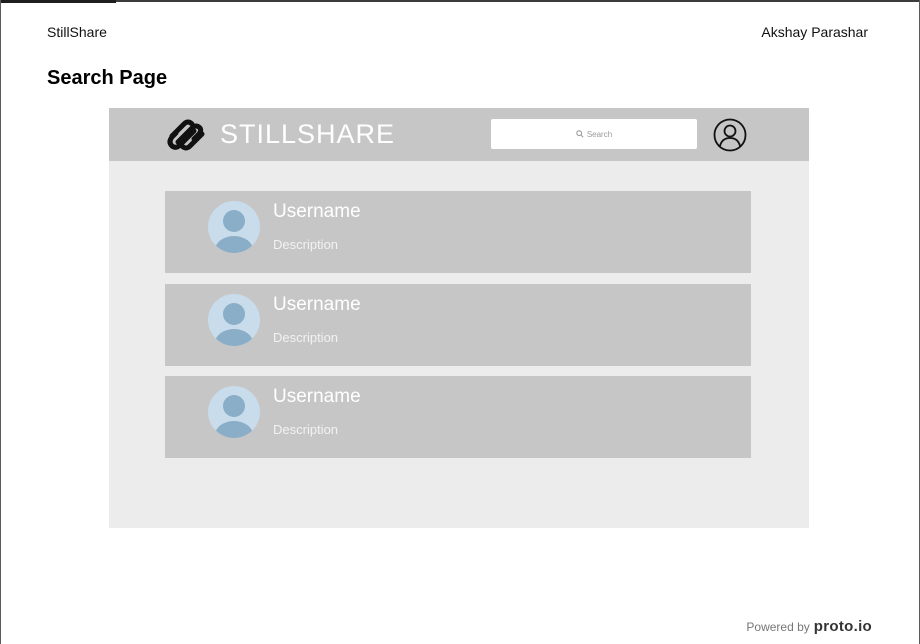 This screenshot has width=920, height=644. Describe the element at coordinates (0, 322) in the screenshot. I see `window-left-border` at that location.